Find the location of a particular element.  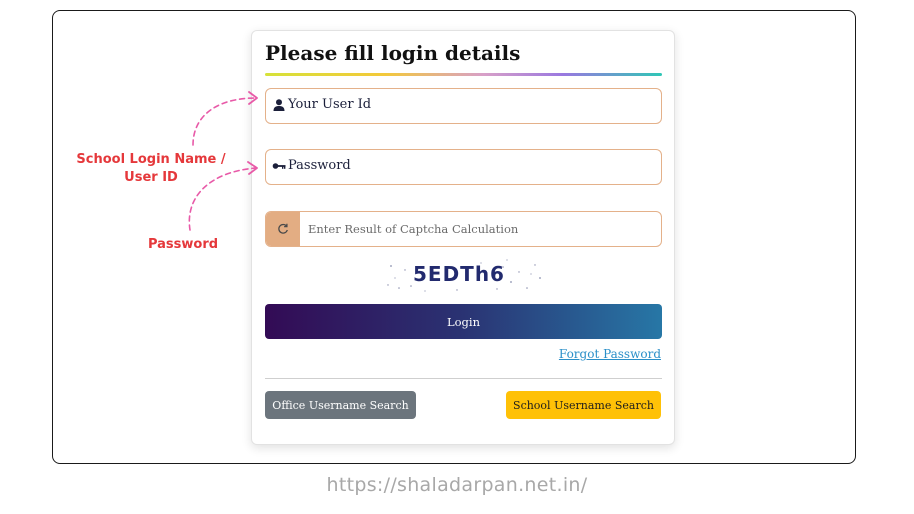

annotation-arrows is located at coordinates (223, 161).